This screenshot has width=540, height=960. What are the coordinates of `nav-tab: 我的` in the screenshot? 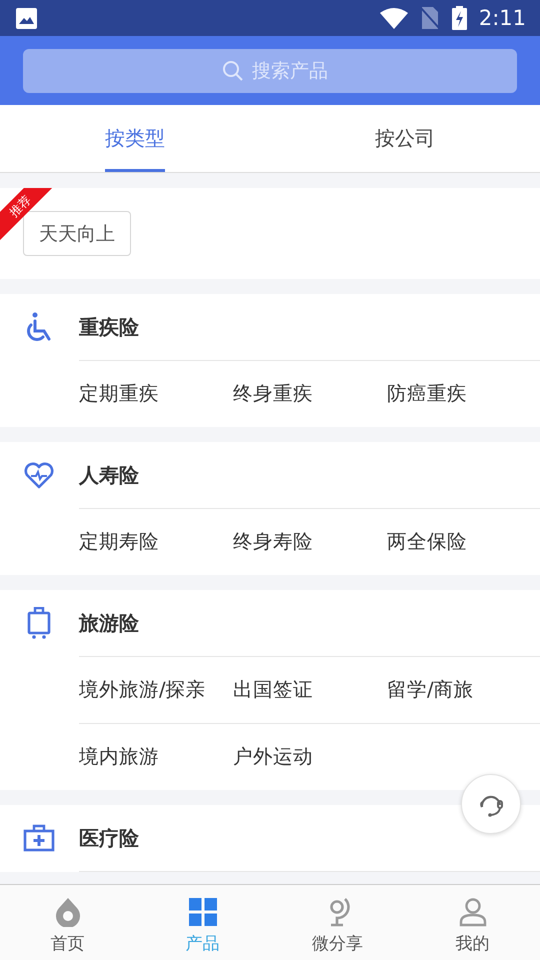 It's located at (472, 922).